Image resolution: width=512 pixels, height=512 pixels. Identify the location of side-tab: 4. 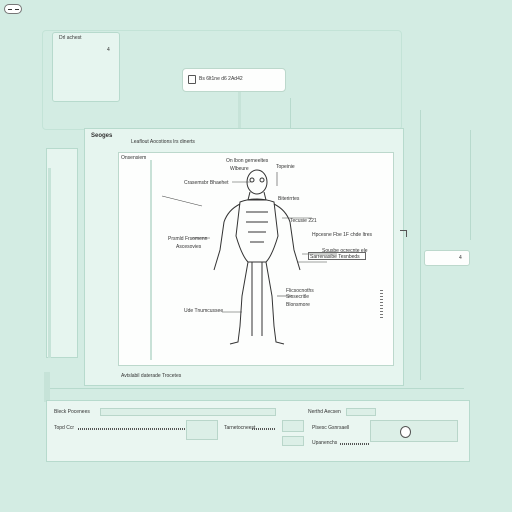
(447, 258).